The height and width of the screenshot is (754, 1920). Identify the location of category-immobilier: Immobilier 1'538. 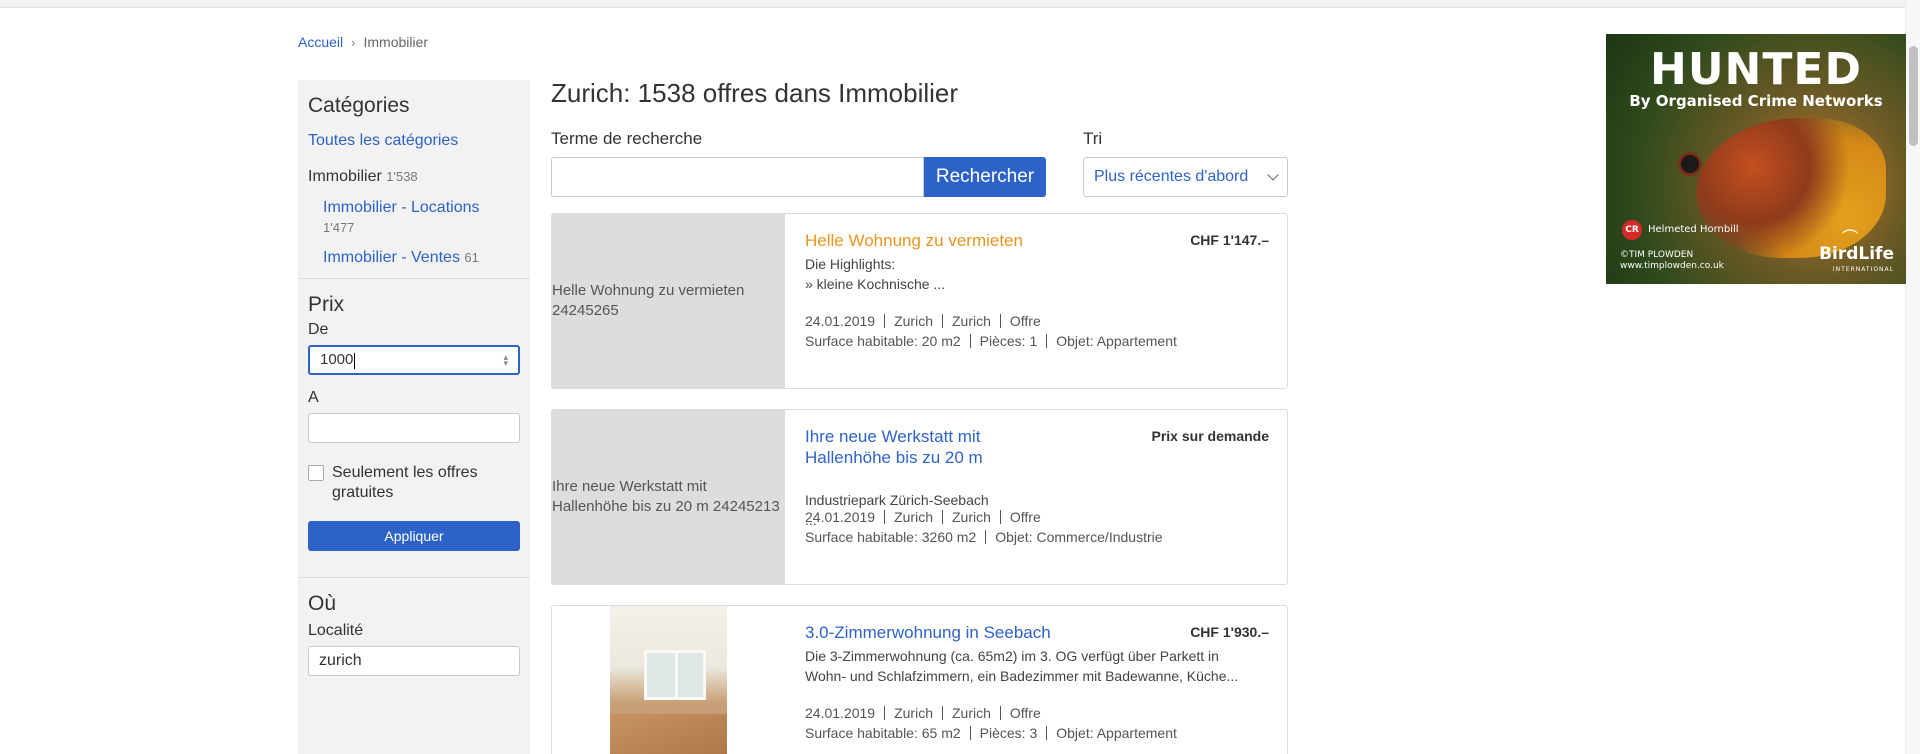
(414, 177).